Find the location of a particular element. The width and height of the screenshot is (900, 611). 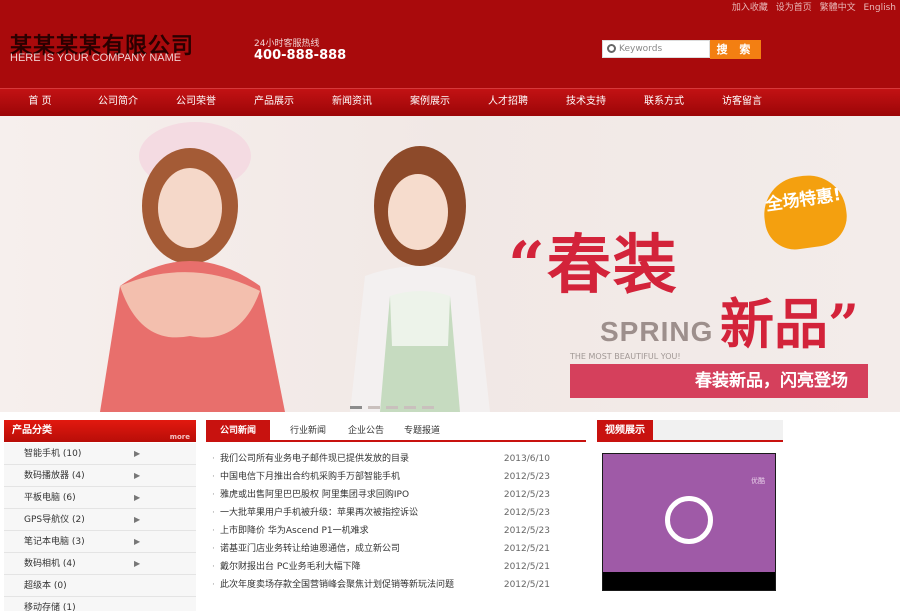

video-controls is located at coordinates (689, 581).